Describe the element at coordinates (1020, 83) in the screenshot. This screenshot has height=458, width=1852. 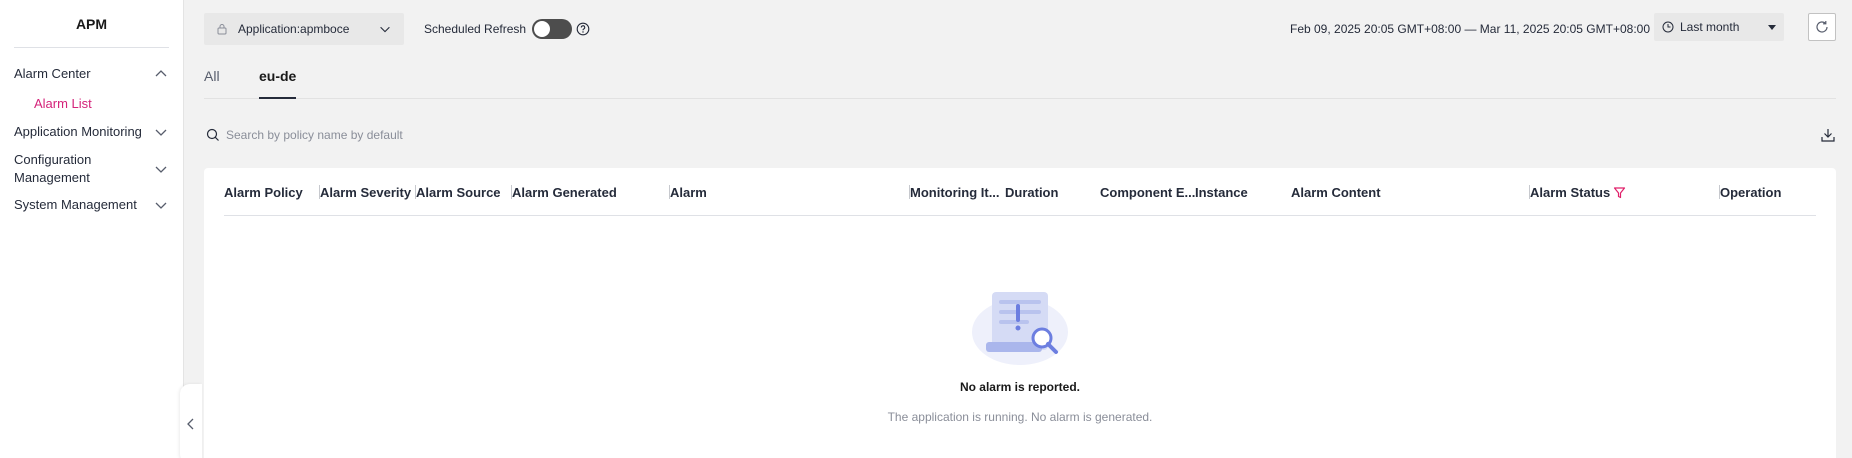
I see `region-tabs: All eu-de` at that location.